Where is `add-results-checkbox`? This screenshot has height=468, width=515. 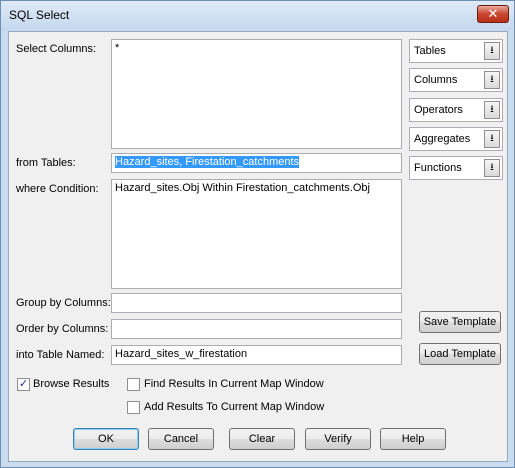 add-results-checkbox is located at coordinates (133, 407).